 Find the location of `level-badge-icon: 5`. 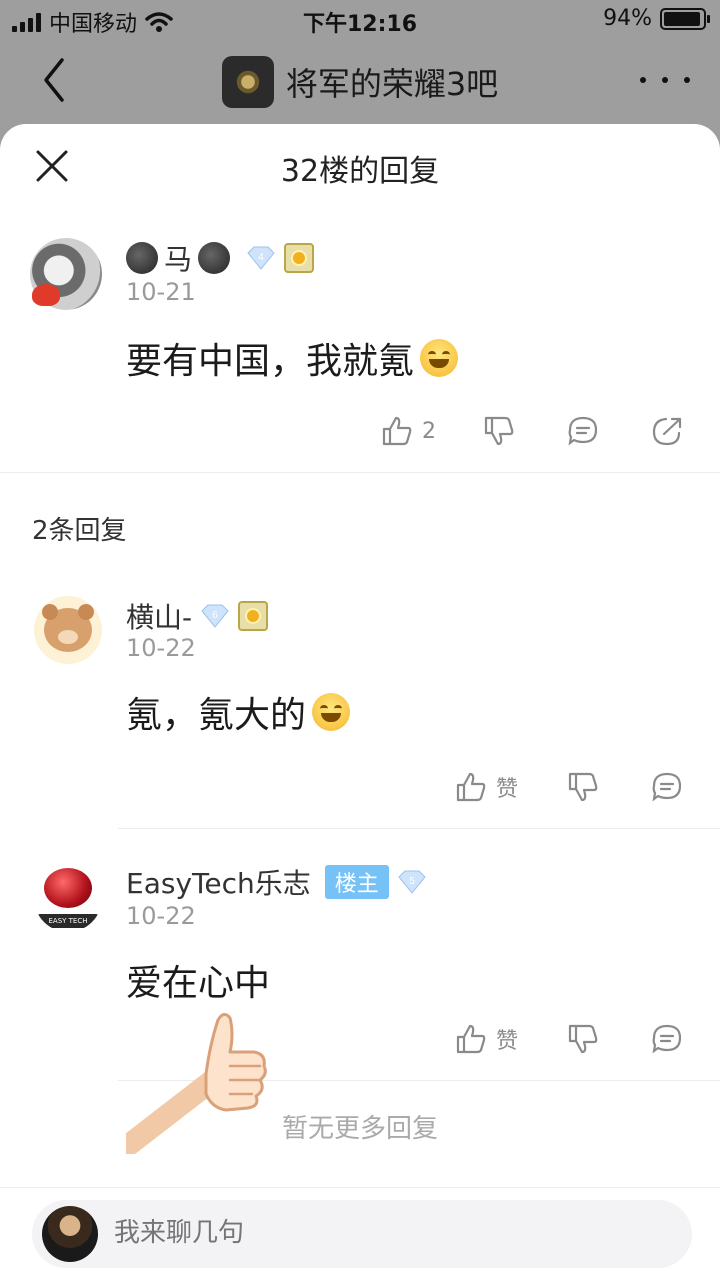

level-badge-icon: 5 is located at coordinates (412, 882).